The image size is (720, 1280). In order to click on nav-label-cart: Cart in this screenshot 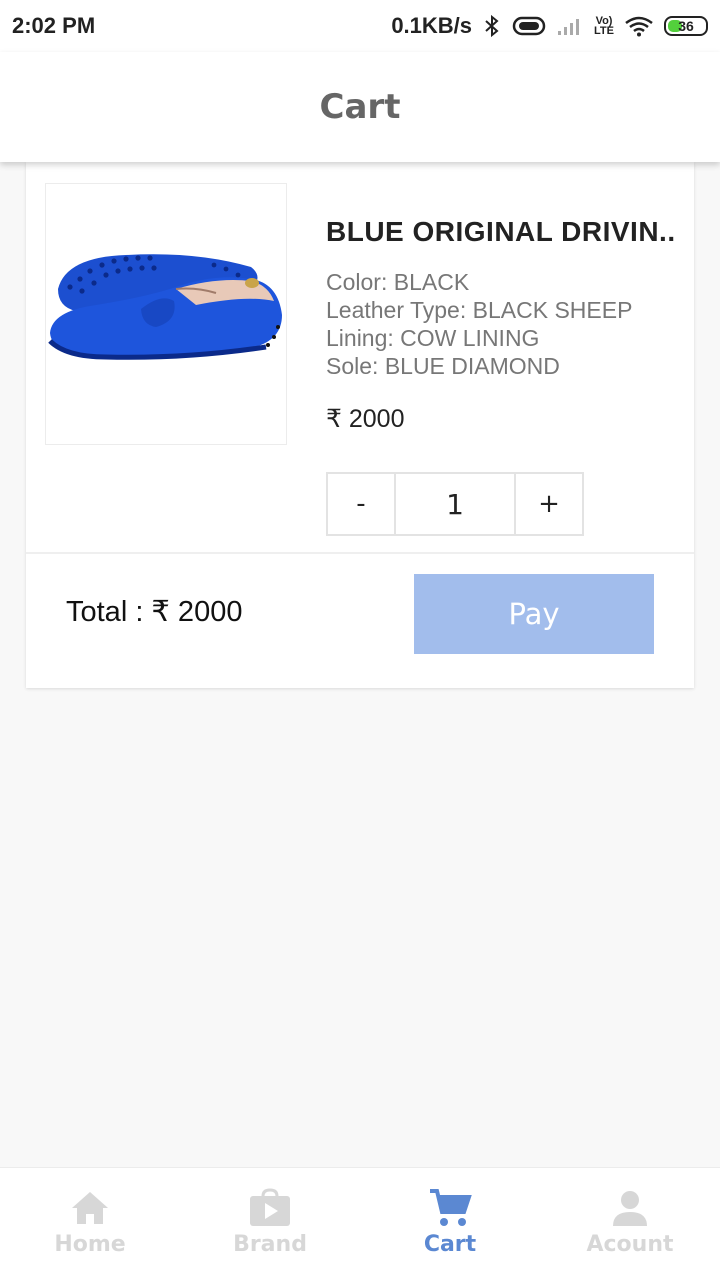, I will do `click(450, 1244)`.